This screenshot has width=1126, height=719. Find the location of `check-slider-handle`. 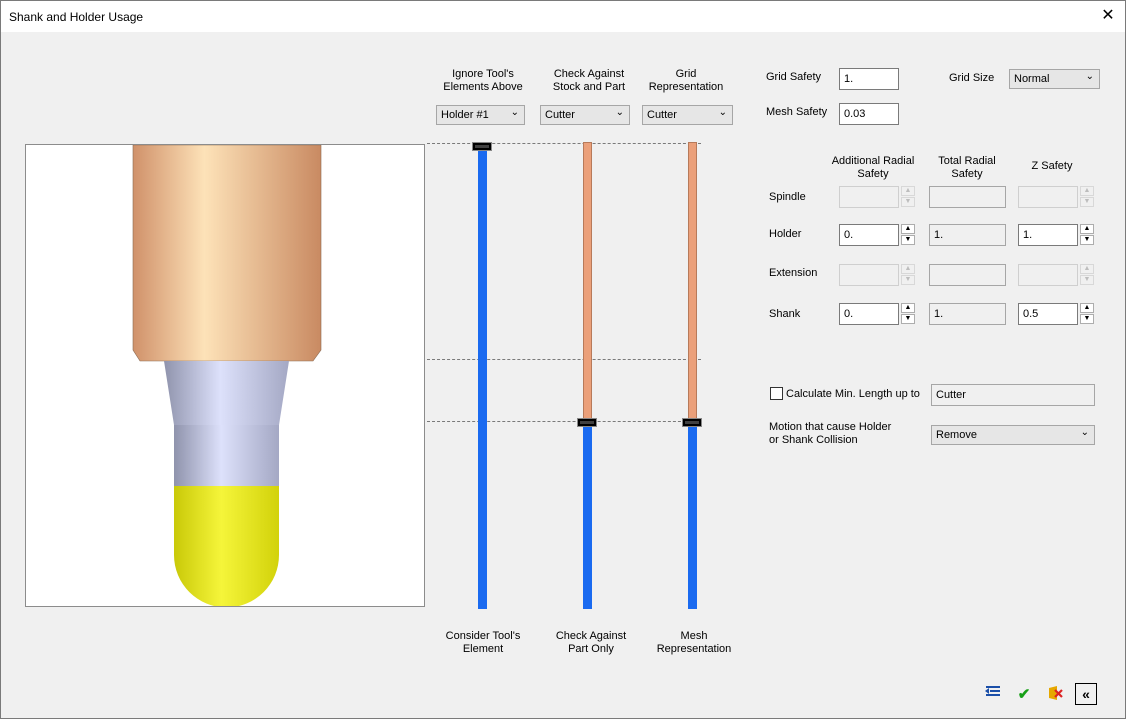

check-slider-handle is located at coordinates (587, 422).